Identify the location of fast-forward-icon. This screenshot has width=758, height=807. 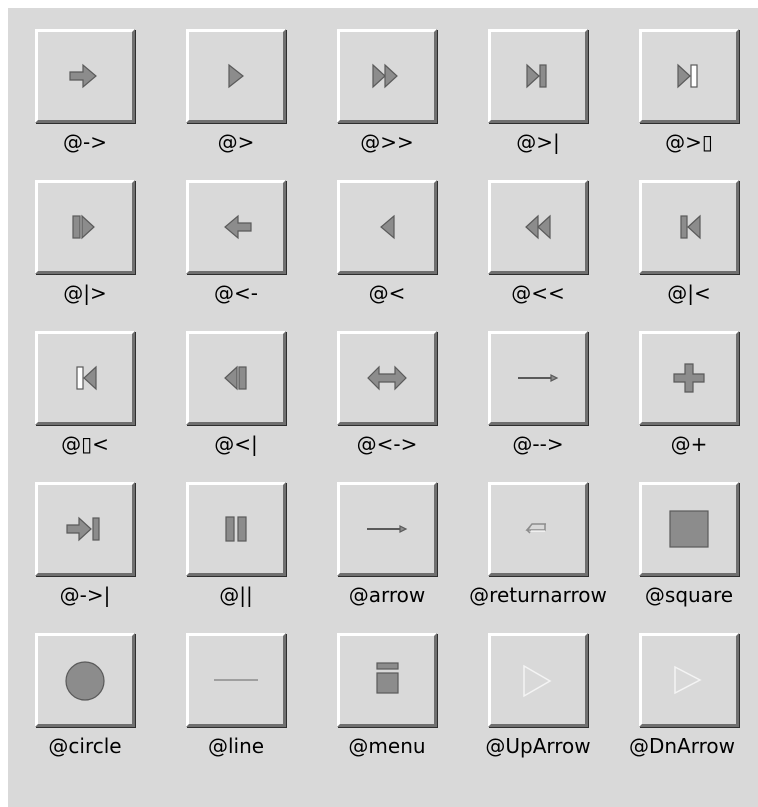
(385, 76).